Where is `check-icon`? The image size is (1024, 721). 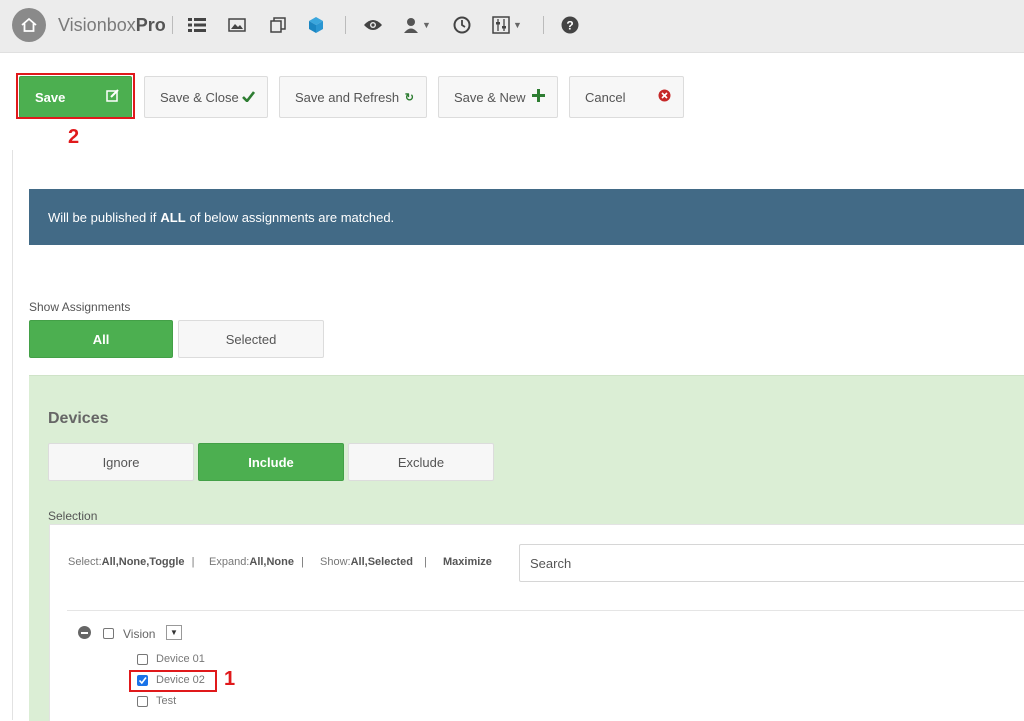 check-icon is located at coordinates (249, 97).